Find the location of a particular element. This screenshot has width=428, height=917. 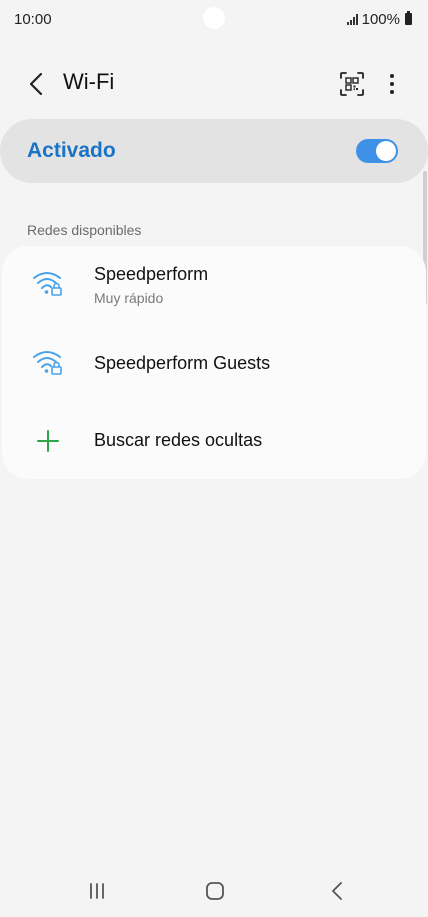

search-hidden-networks: Buscar redes ocultas is located at coordinates (214, 440).